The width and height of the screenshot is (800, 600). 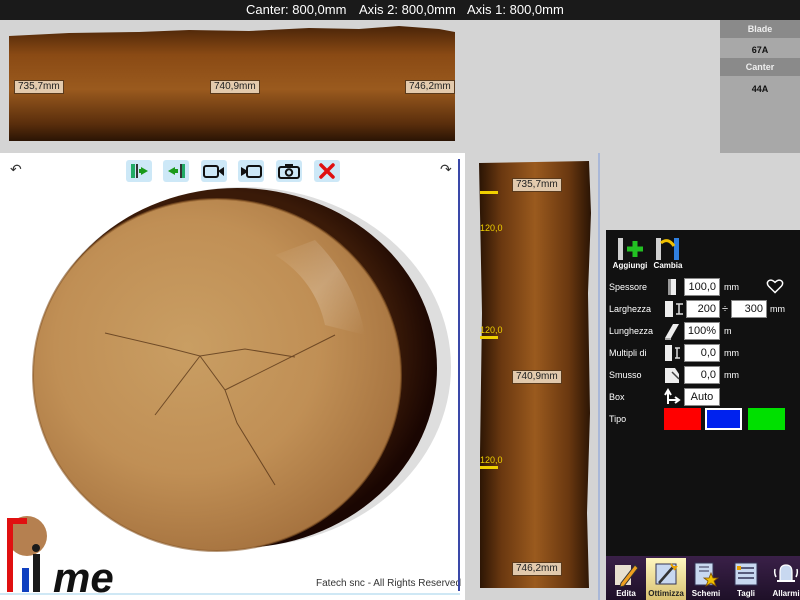 What do you see at coordinates (83, 575) in the screenshot?
I see `logo-text: me` at bounding box center [83, 575].